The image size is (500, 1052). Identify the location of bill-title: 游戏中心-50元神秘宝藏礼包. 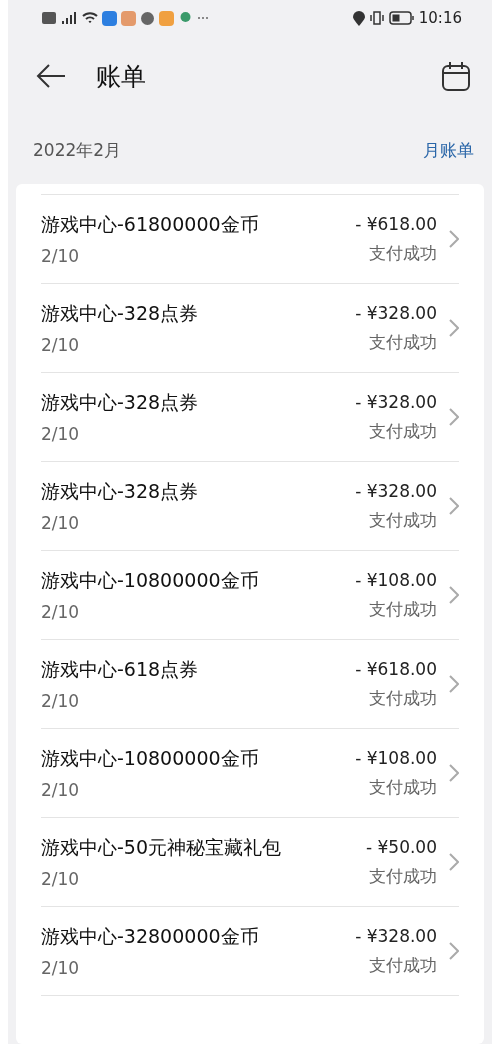
(162, 847).